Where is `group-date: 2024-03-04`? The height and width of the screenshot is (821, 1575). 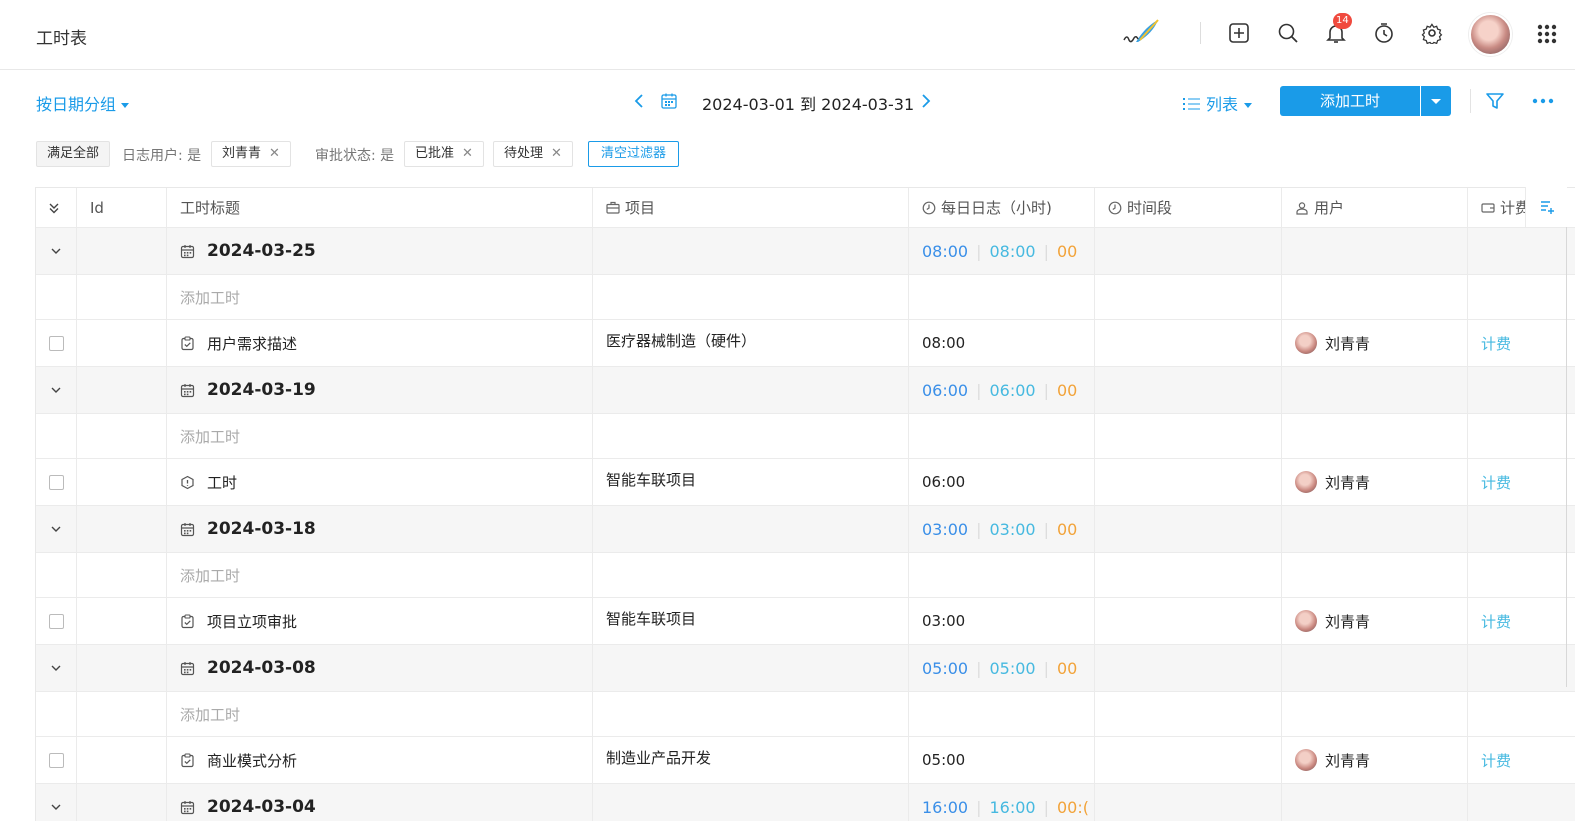 group-date: 2024-03-04 is located at coordinates (261, 807).